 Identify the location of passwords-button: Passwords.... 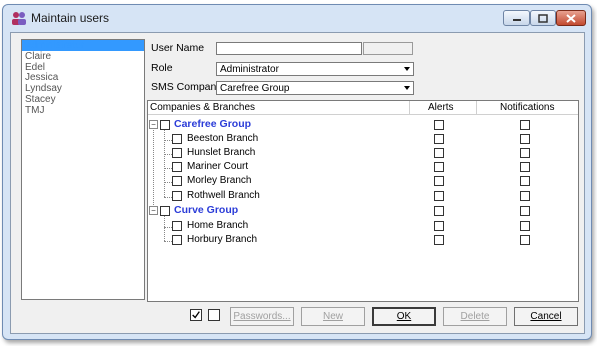
(262, 316).